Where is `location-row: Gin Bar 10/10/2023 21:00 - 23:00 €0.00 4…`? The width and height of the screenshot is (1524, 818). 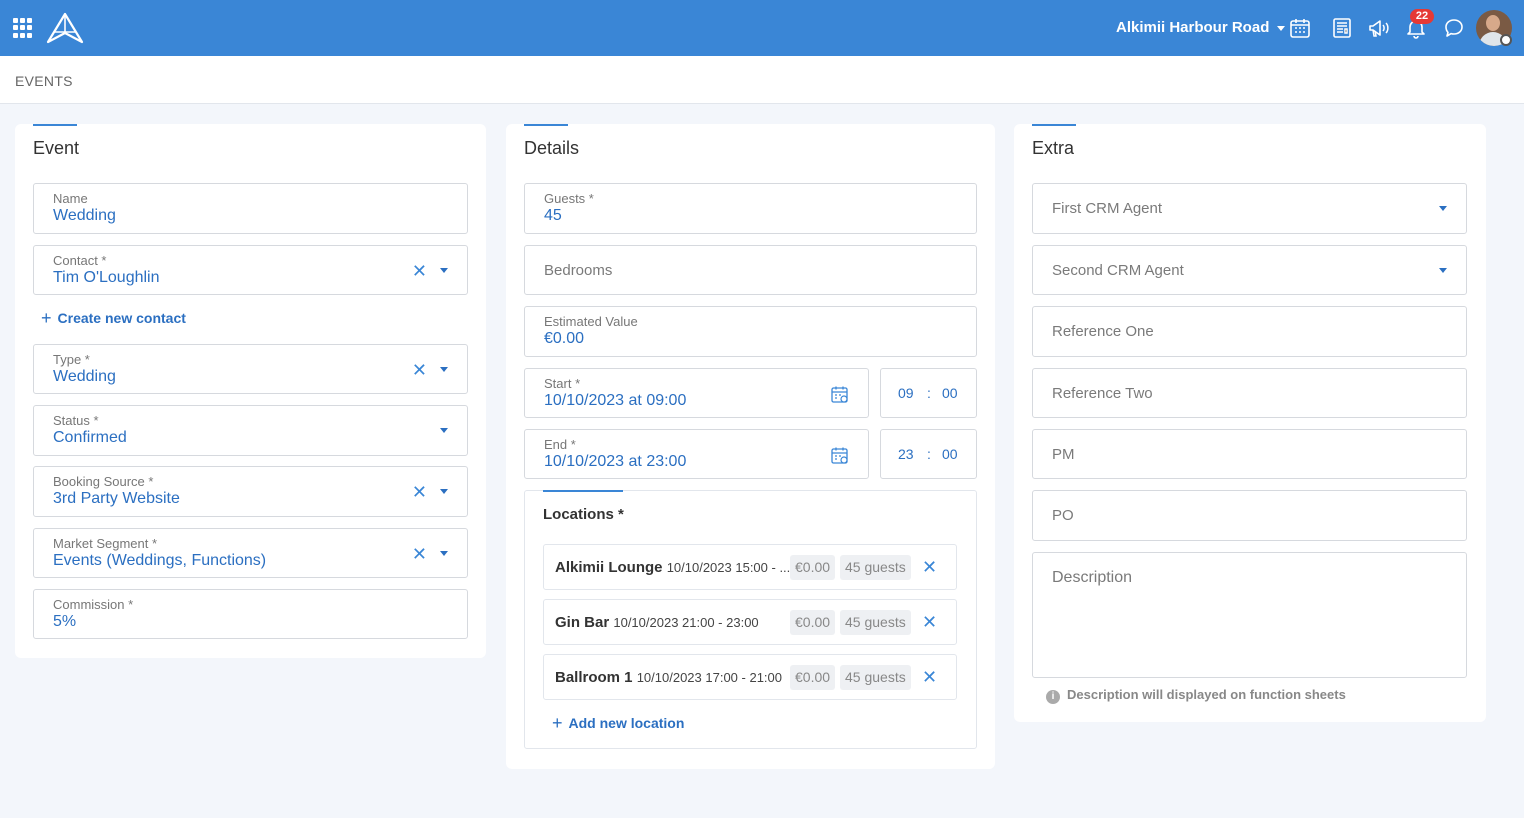 location-row: Gin Bar 10/10/2023 21:00 - 23:00 €0.00 4… is located at coordinates (750, 622).